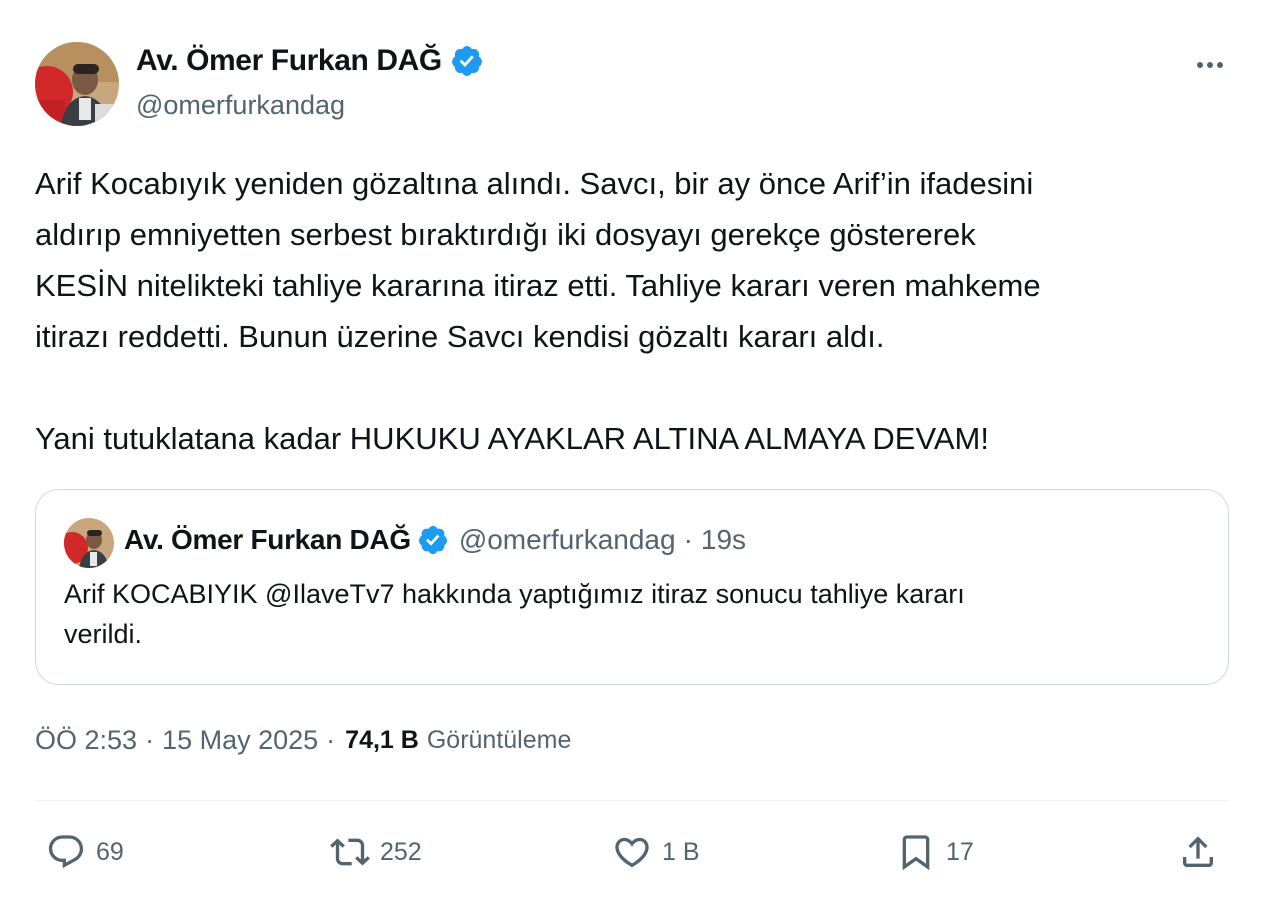 This screenshot has height=897, width=1280. I want to click on quoted-author-handle: @omerfurkandag, so click(567, 539).